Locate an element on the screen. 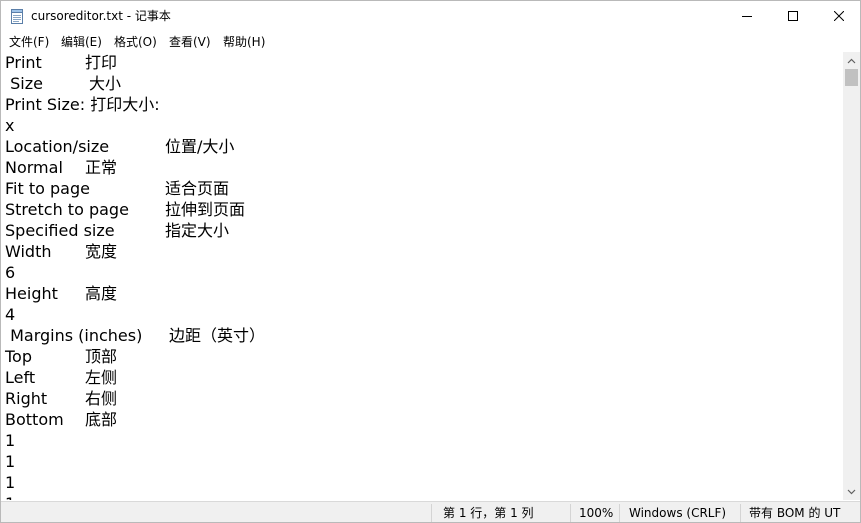 This screenshot has height=523, width=861. text-line: x is located at coordinates (20, 125).